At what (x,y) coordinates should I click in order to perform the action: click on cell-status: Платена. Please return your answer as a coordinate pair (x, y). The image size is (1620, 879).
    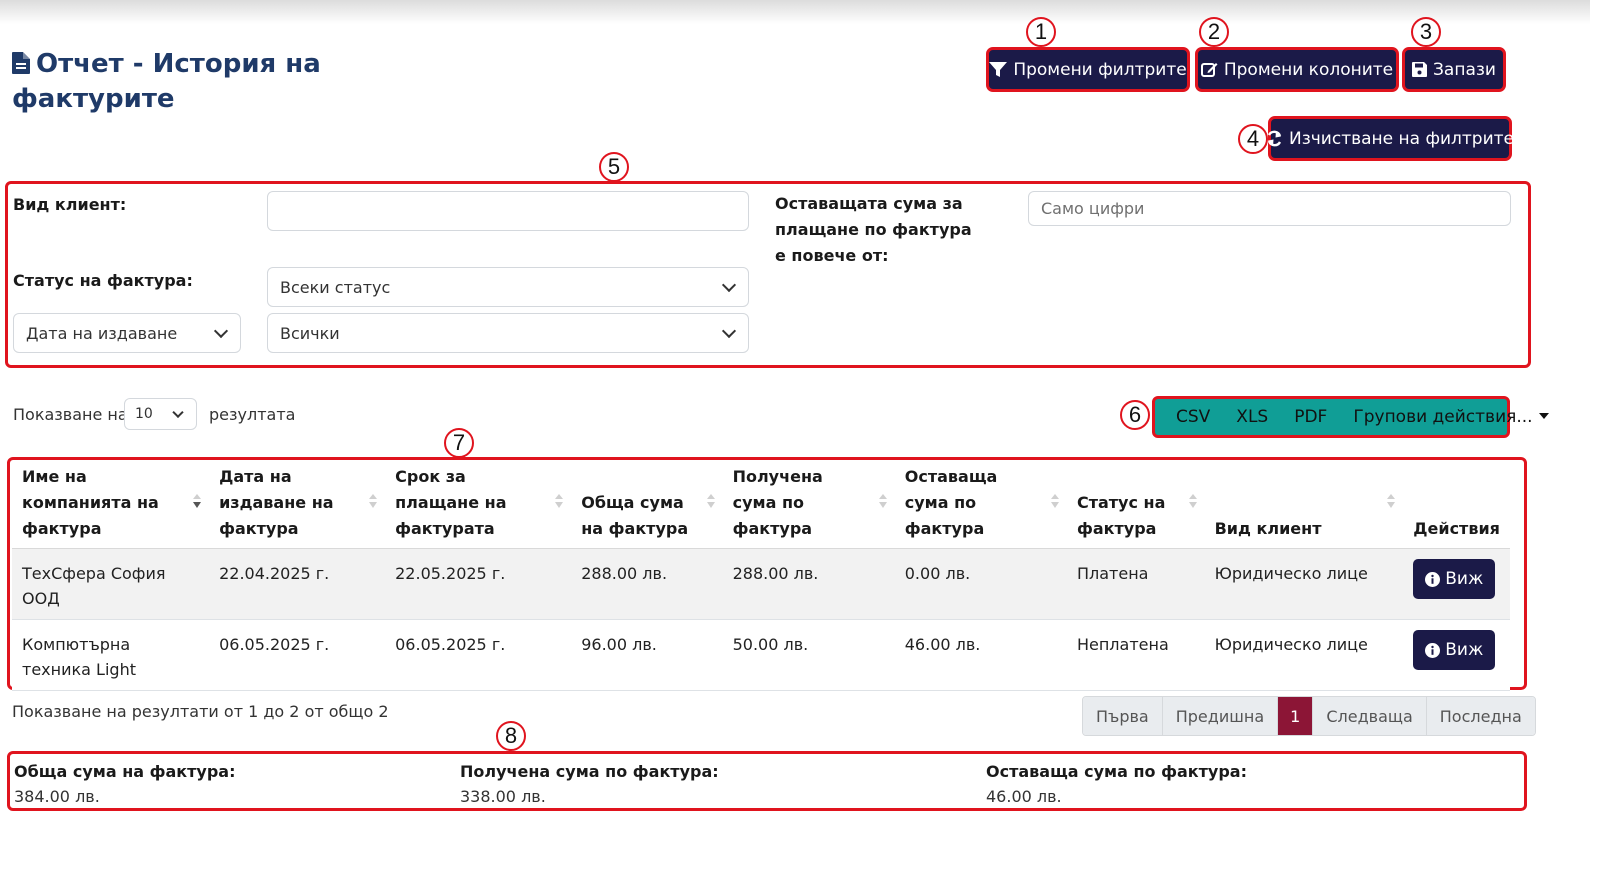
    Looking at the image, I should click on (1135, 584).